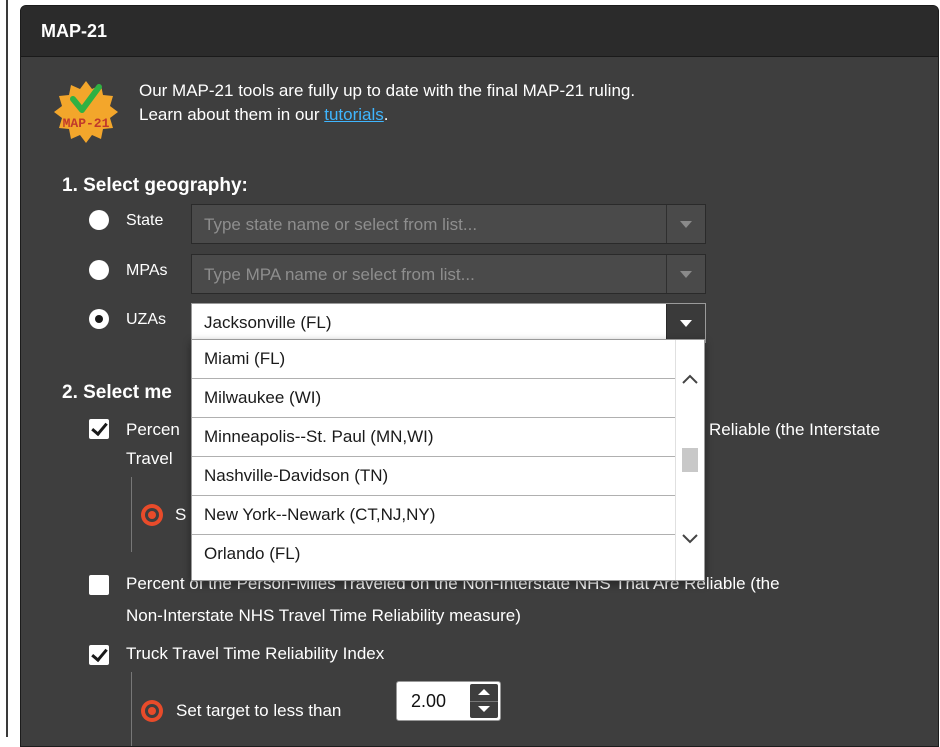 This screenshot has height=747, width=940. Describe the element at coordinates (131, 709) in the screenshot. I see `measure-3-guide-line` at that location.